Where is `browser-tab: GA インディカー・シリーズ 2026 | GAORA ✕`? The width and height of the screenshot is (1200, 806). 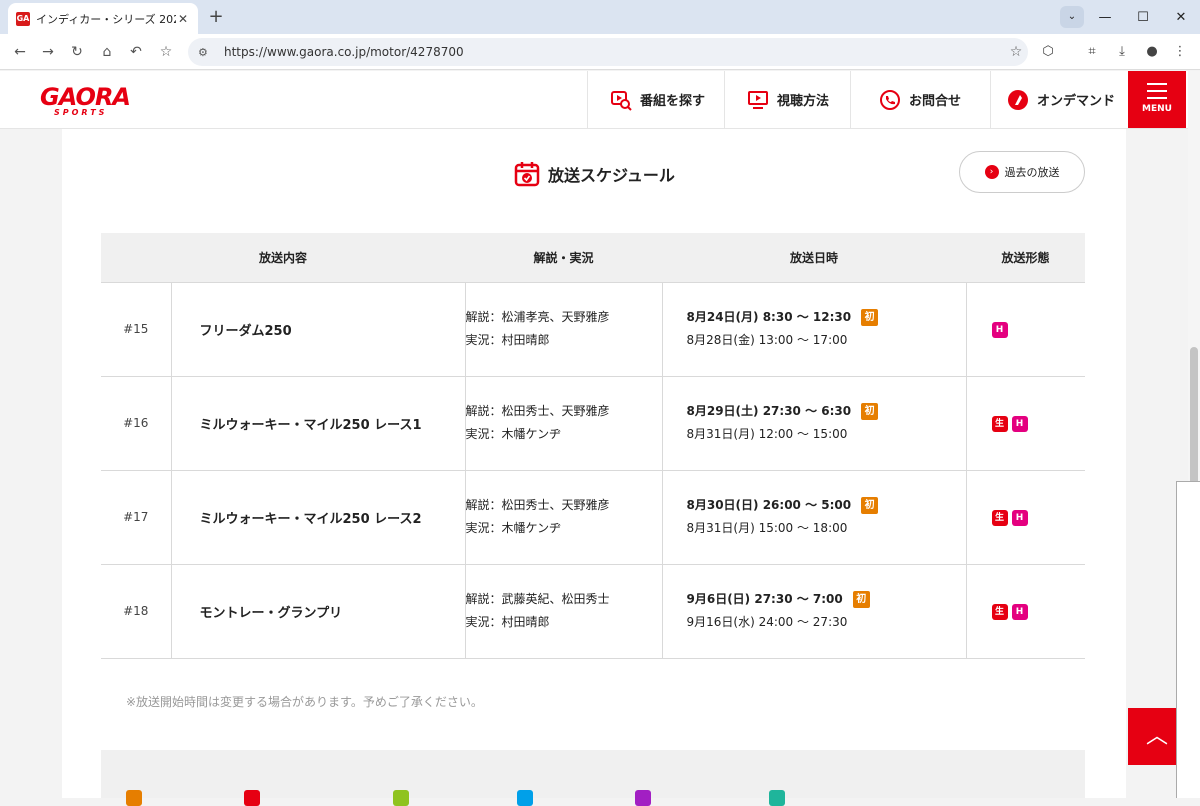 browser-tab: GA インディカー・シリーズ 2026 | GAORA ✕ is located at coordinates (103, 18).